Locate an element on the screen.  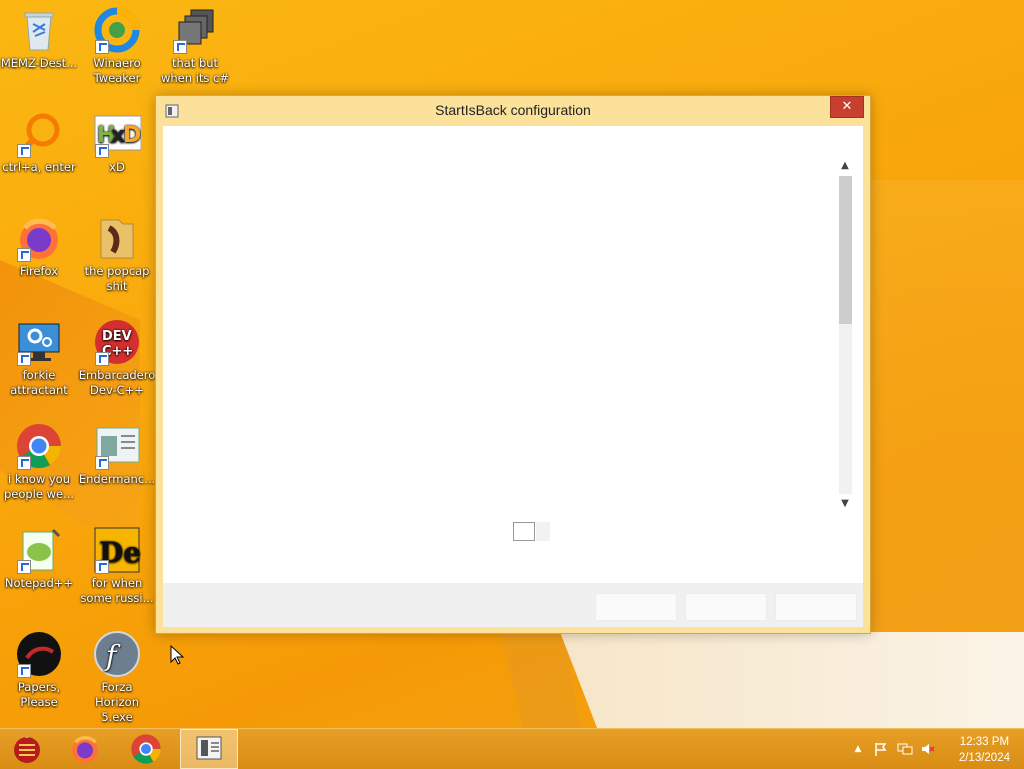
vertical-scrollbar: ▲ ▼ is located at coordinates (845, 335).